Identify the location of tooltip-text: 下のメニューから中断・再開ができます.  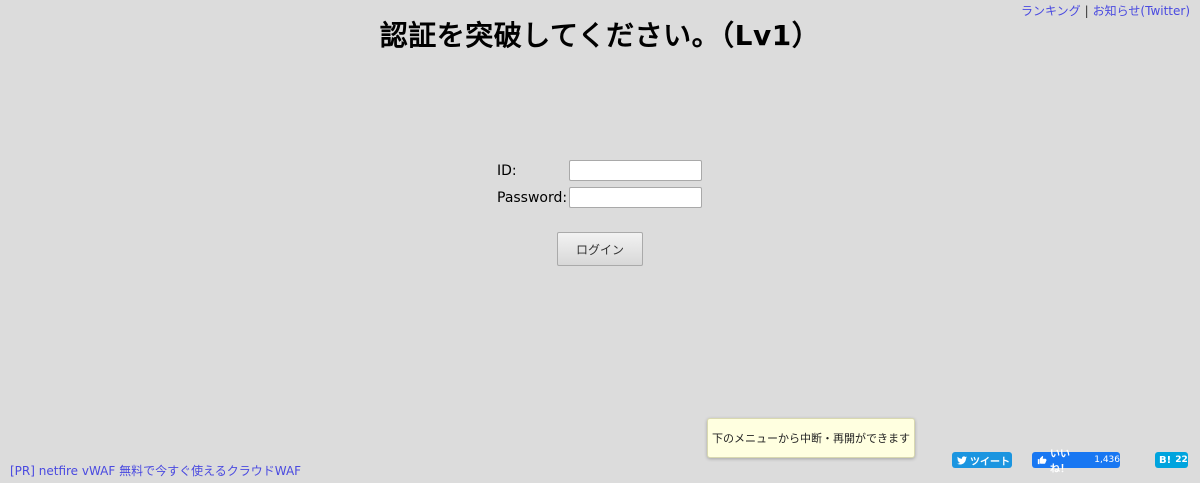
(811, 438).